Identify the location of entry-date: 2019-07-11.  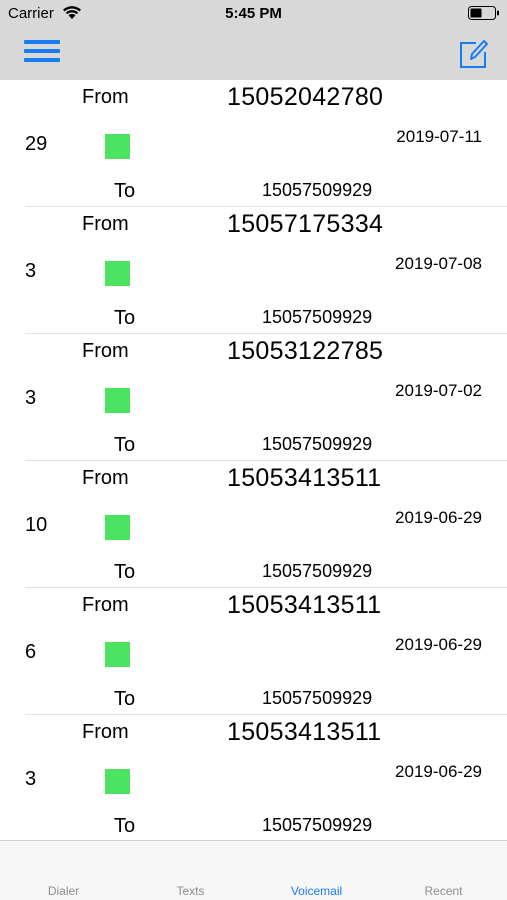
(439, 136).